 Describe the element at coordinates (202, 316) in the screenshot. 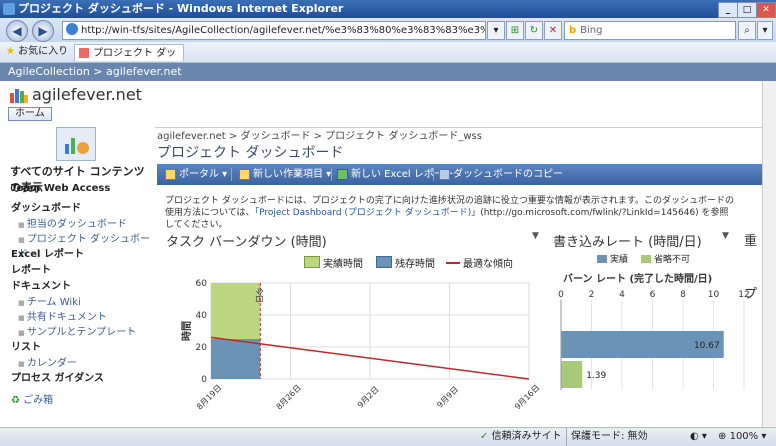

I see `burndown-y-tick: 40` at that location.